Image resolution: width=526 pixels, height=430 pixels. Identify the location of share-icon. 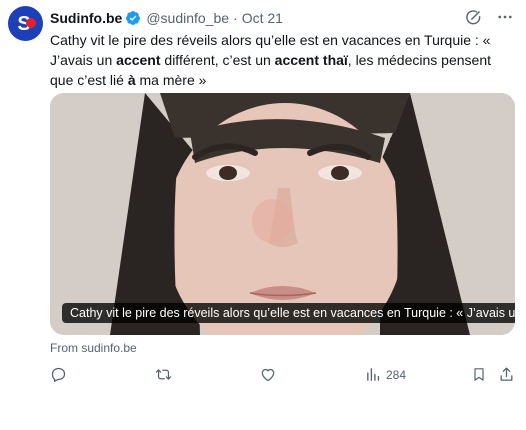
(506, 374).